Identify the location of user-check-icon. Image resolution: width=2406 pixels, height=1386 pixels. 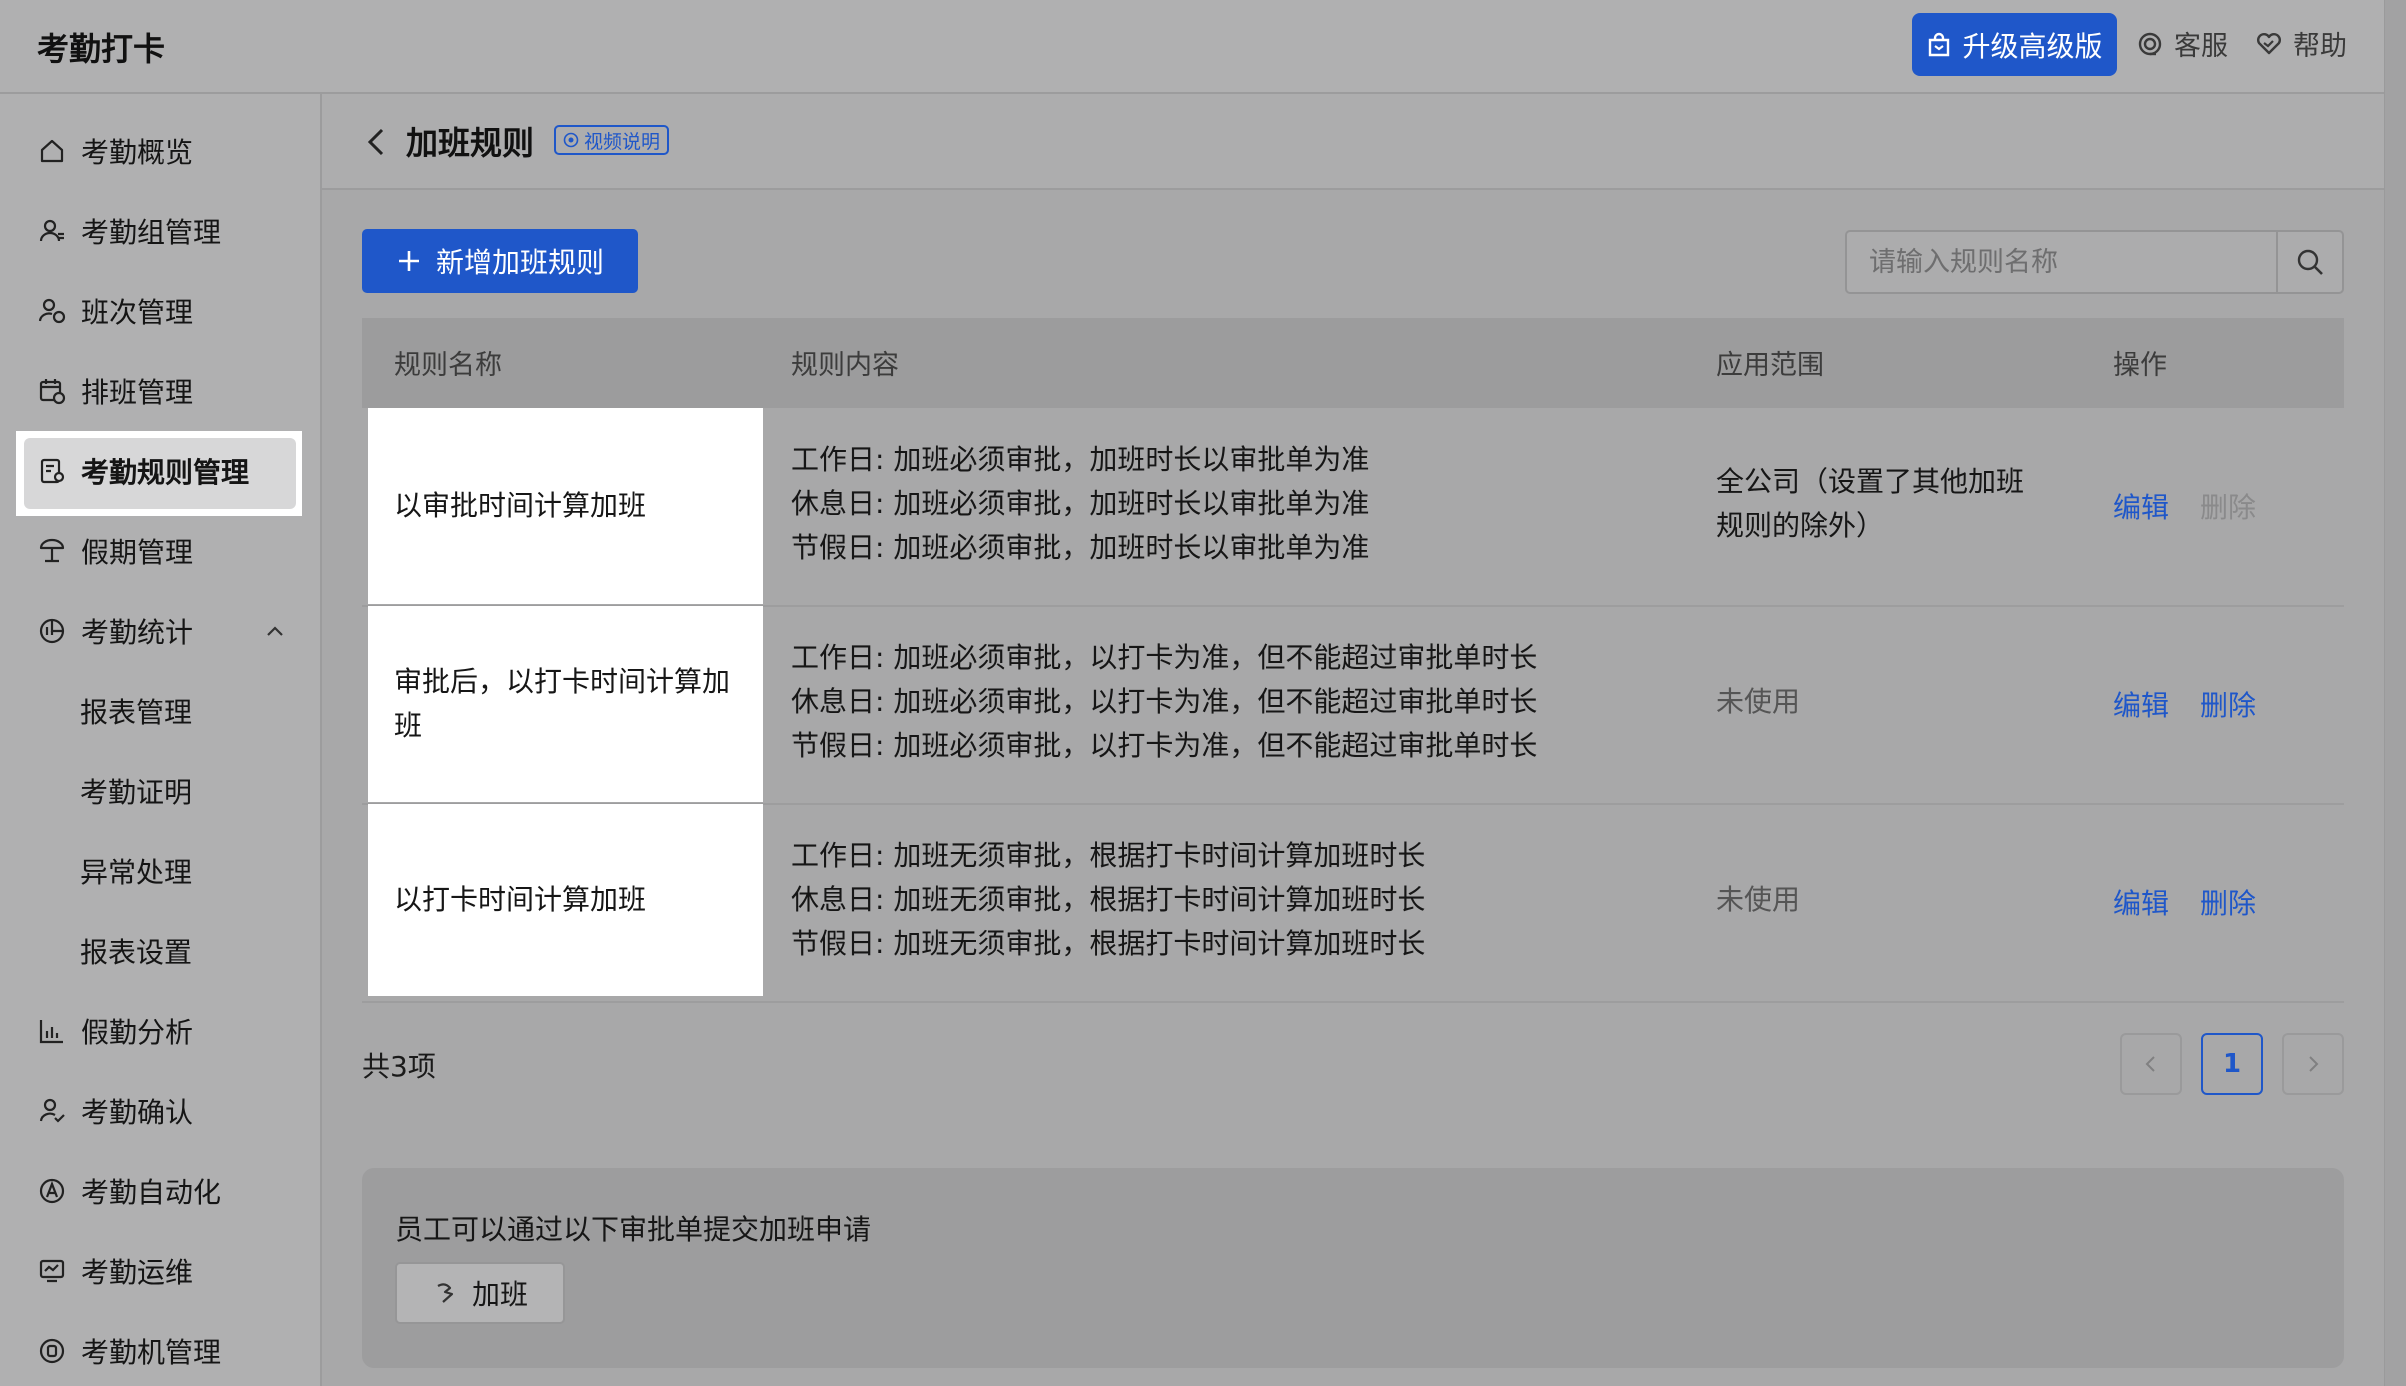
(52, 1110).